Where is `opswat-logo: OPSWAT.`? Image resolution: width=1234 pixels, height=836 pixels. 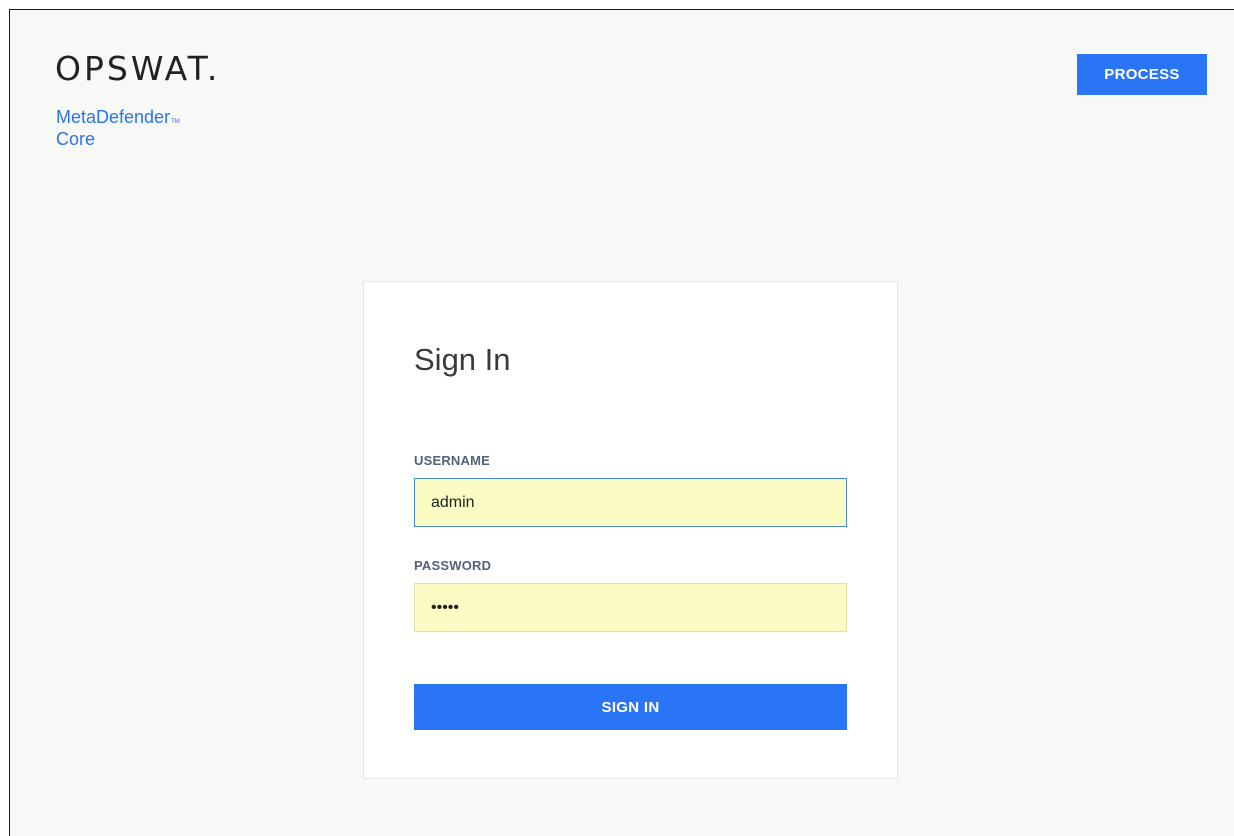
opswat-logo: OPSWAT. is located at coordinates (138, 68).